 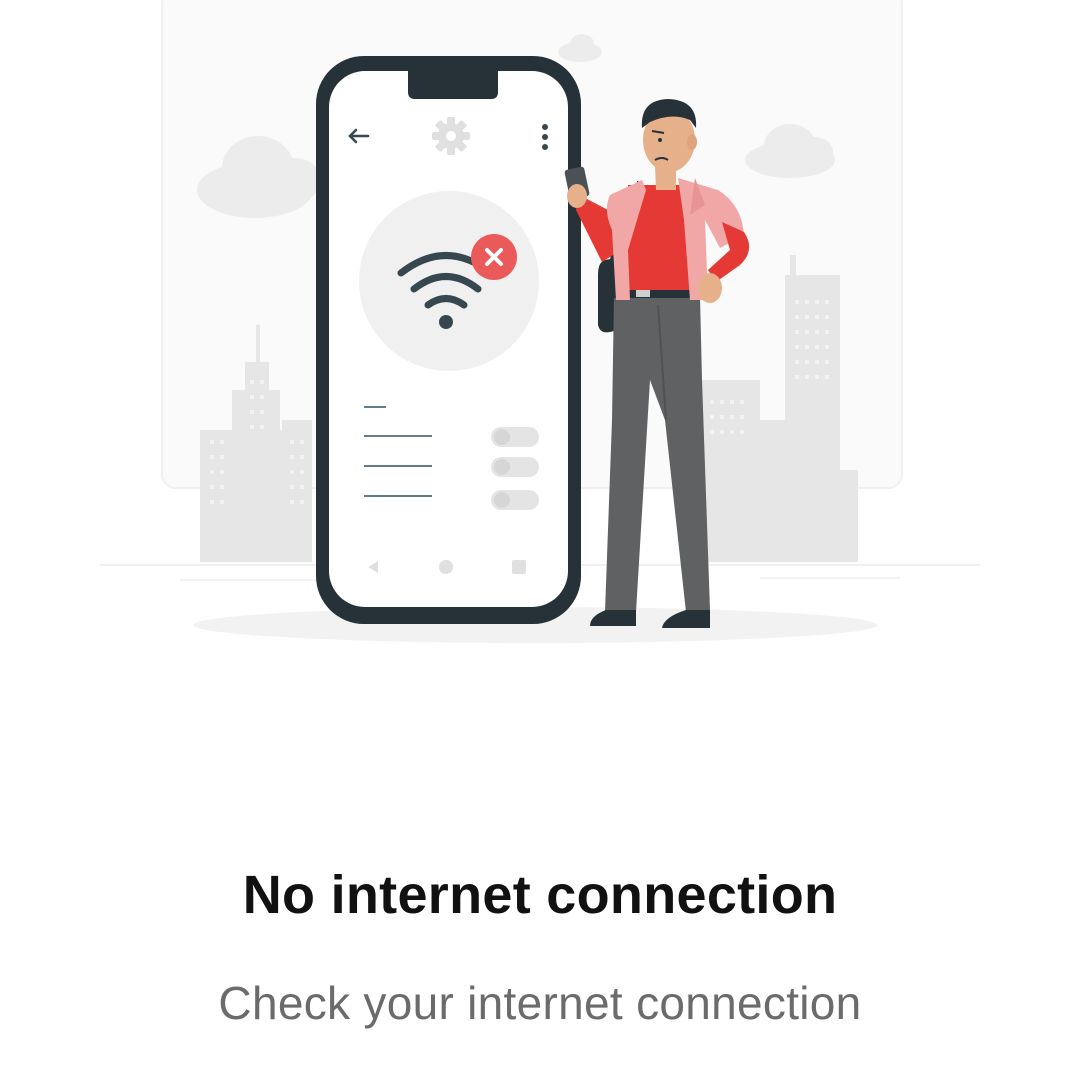 What do you see at coordinates (515, 468) in the screenshot?
I see `toggle-switches` at bounding box center [515, 468].